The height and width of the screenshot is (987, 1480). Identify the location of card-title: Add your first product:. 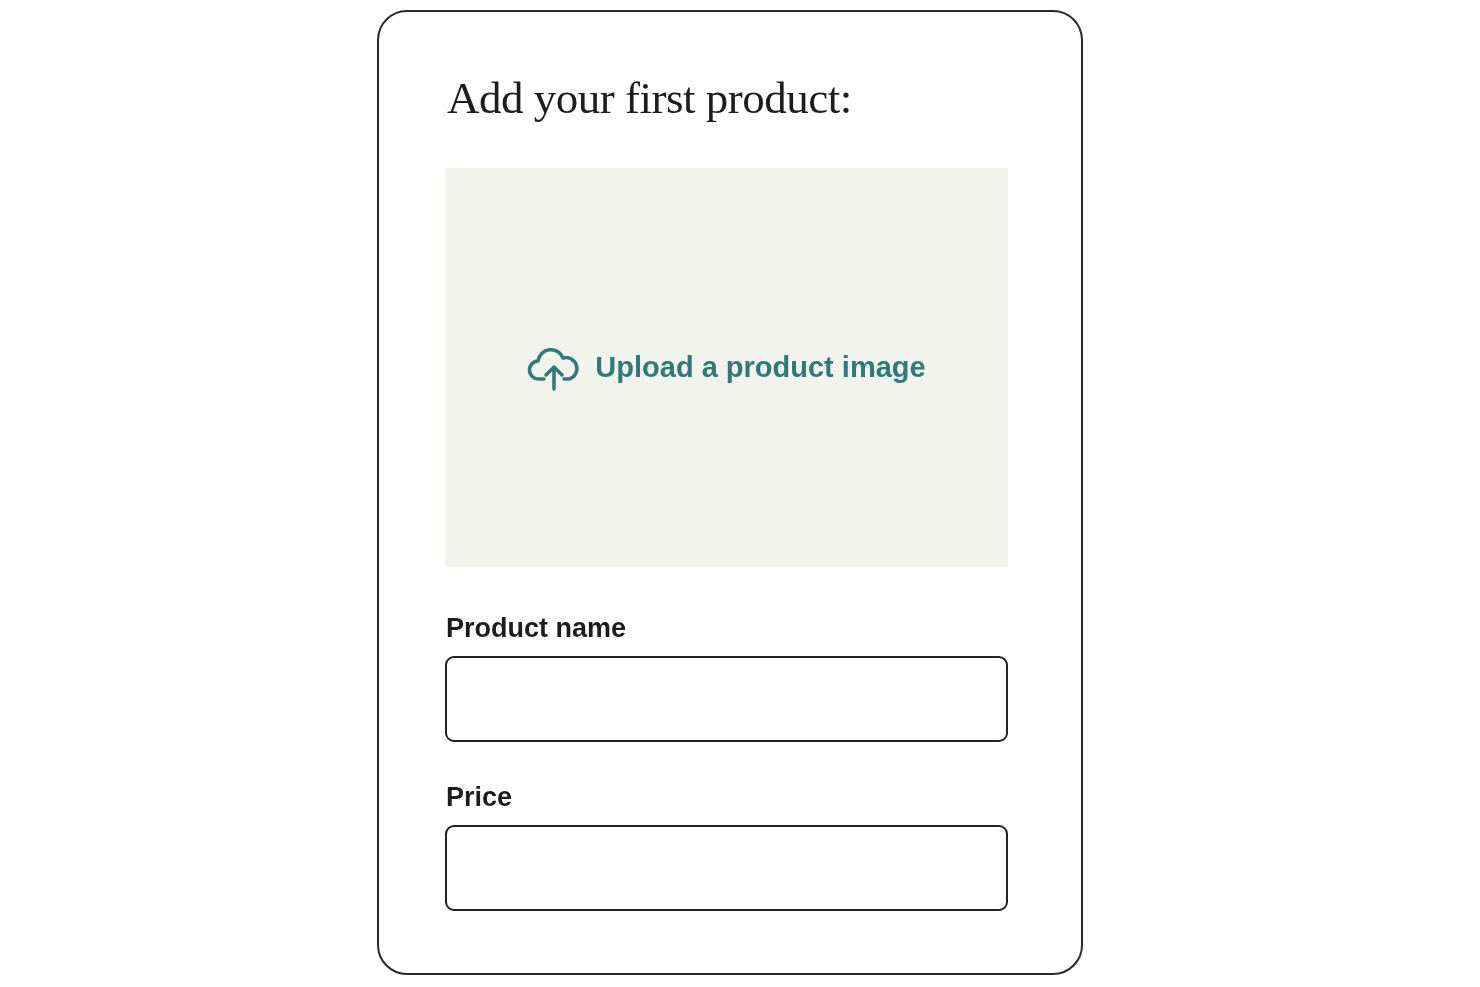
(650, 98).